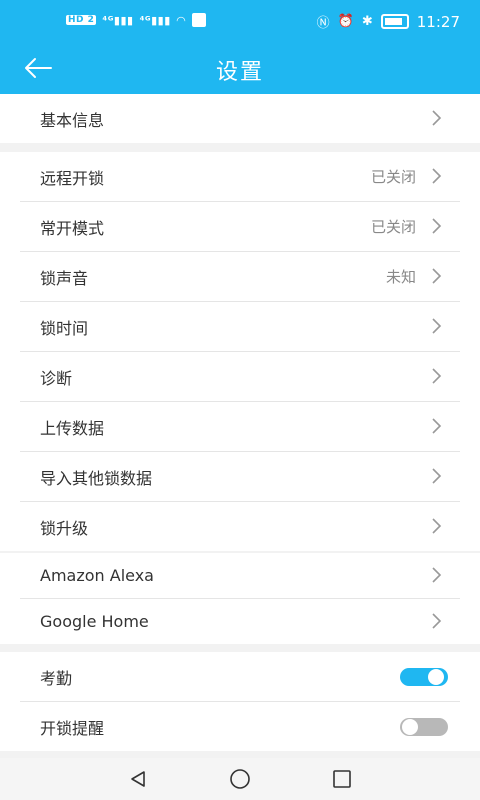 The image size is (480, 800). I want to click on row-always-open: 常开模式 已关闭, so click(240, 227).